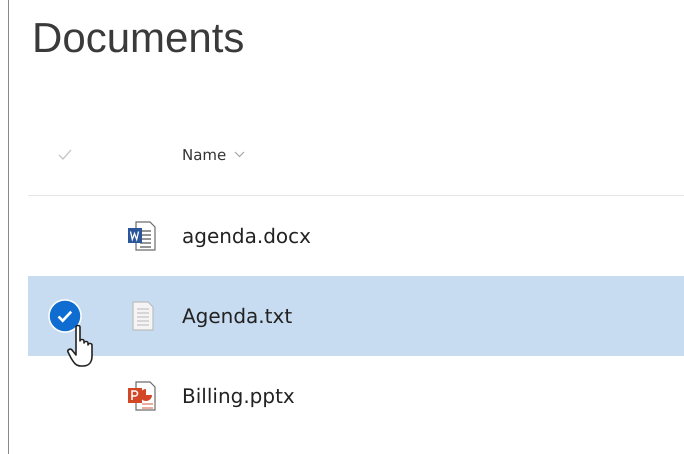  I want to click on column-header: Name, so click(214, 155).